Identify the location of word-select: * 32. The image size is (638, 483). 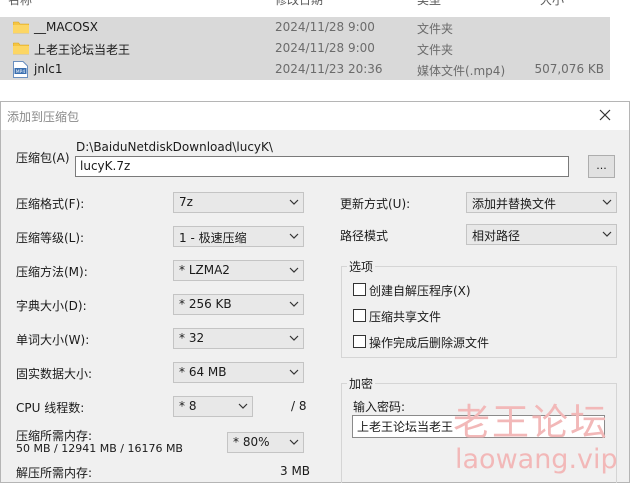
(238, 338).